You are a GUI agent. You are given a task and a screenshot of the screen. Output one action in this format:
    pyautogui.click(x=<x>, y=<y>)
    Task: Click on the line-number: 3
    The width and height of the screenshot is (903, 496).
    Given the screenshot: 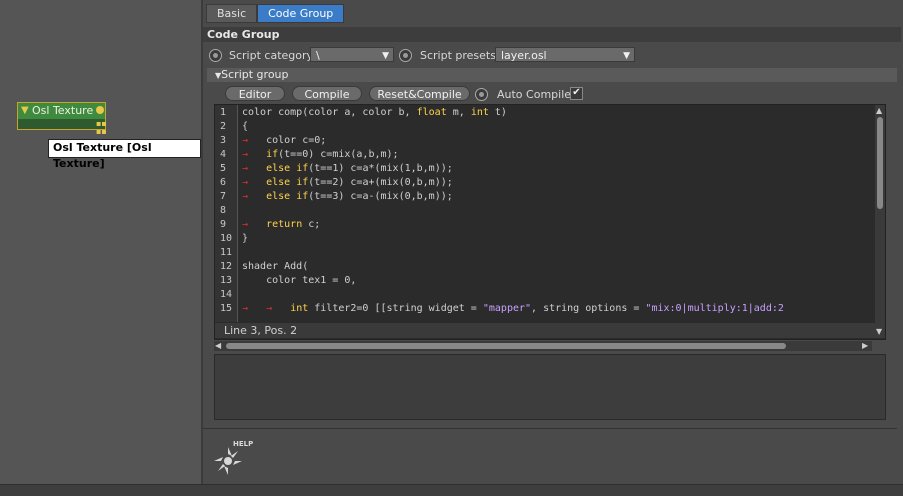 What is the action you would take?
    pyautogui.click(x=223, y=140)
    